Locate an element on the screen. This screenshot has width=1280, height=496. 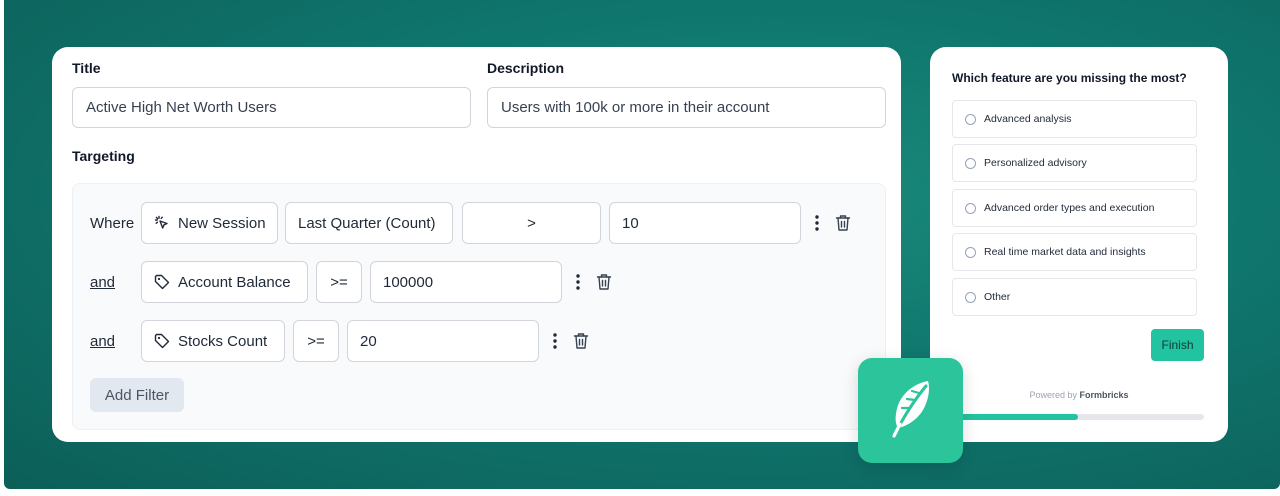
filter-attribute-stocks-count: Stocks Count is located at coordinates (213, 341).